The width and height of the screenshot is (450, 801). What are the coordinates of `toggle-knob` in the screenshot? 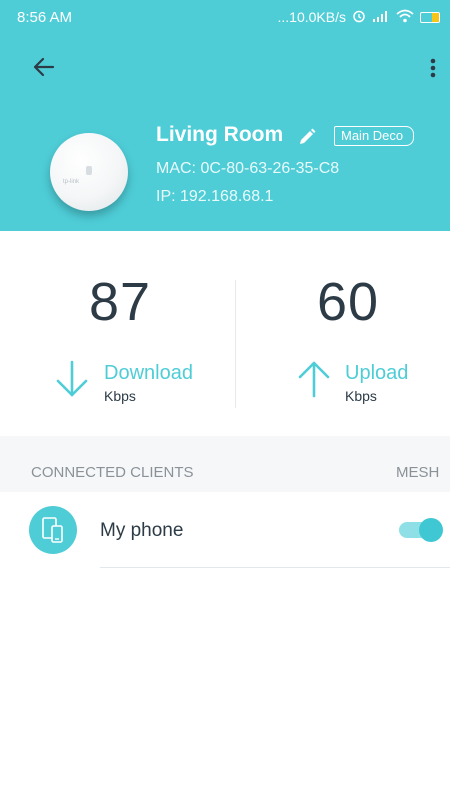 It's located at (431, 530).